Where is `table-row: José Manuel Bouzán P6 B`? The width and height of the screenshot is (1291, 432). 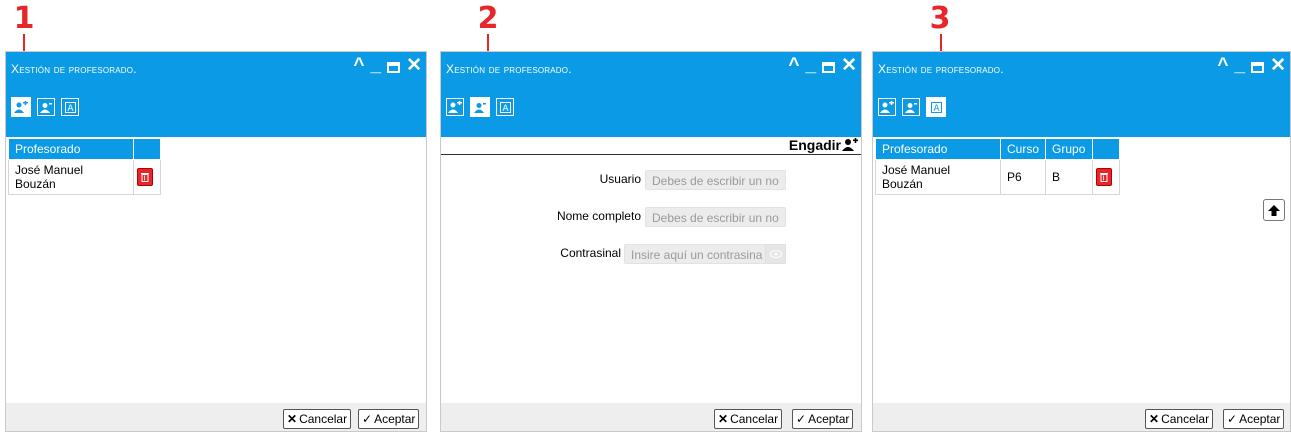
table-row: José Manuel Bouzán P6 B is located at coordinates (998, 177).